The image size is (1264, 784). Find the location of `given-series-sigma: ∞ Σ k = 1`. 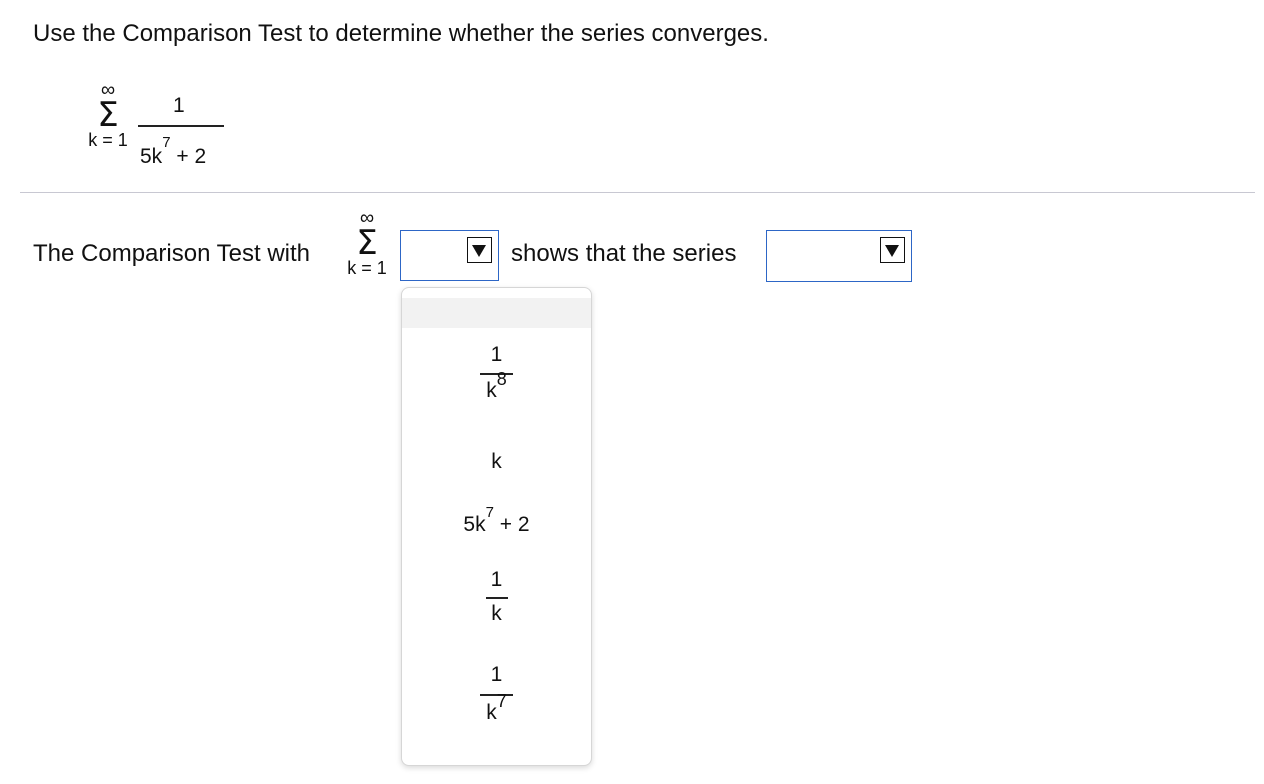

given-series-sigma: ∞ Σ k = 1 is located at coordinates (108, 115).